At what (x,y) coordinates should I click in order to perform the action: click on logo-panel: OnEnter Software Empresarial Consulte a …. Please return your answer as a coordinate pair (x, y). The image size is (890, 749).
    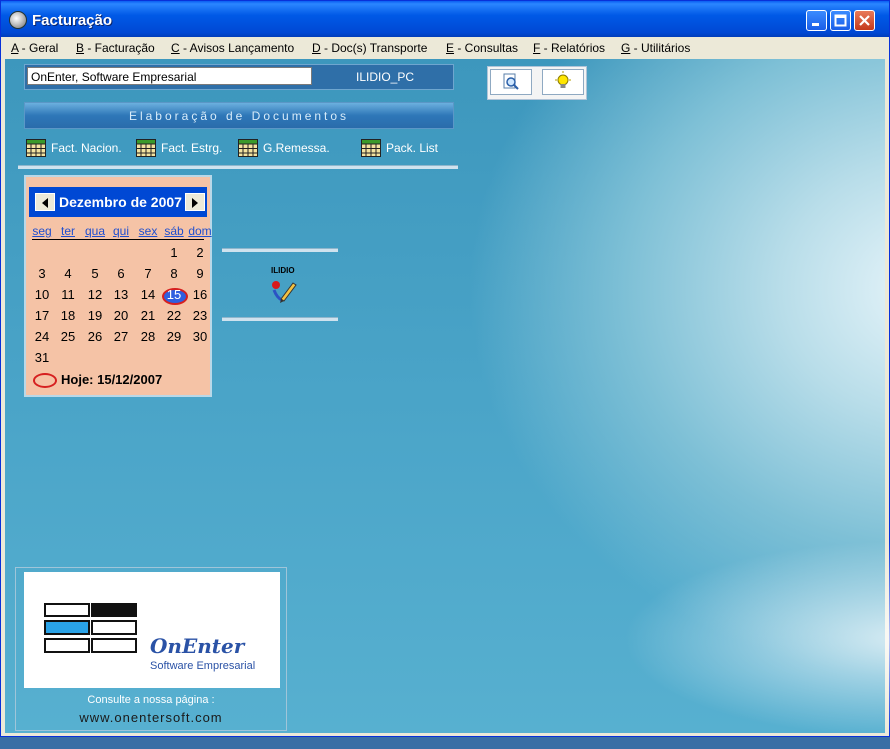
    Looking at the image, I should click on (151, 649).